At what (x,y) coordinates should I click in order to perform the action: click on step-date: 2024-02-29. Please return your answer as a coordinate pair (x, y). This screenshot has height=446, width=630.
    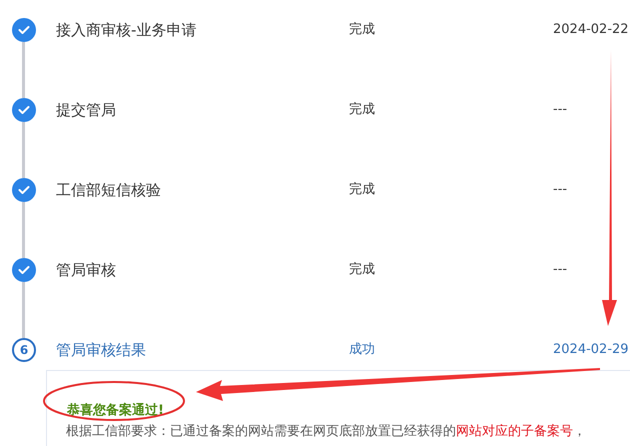
    Looking at the image, I should click on (591, 350).